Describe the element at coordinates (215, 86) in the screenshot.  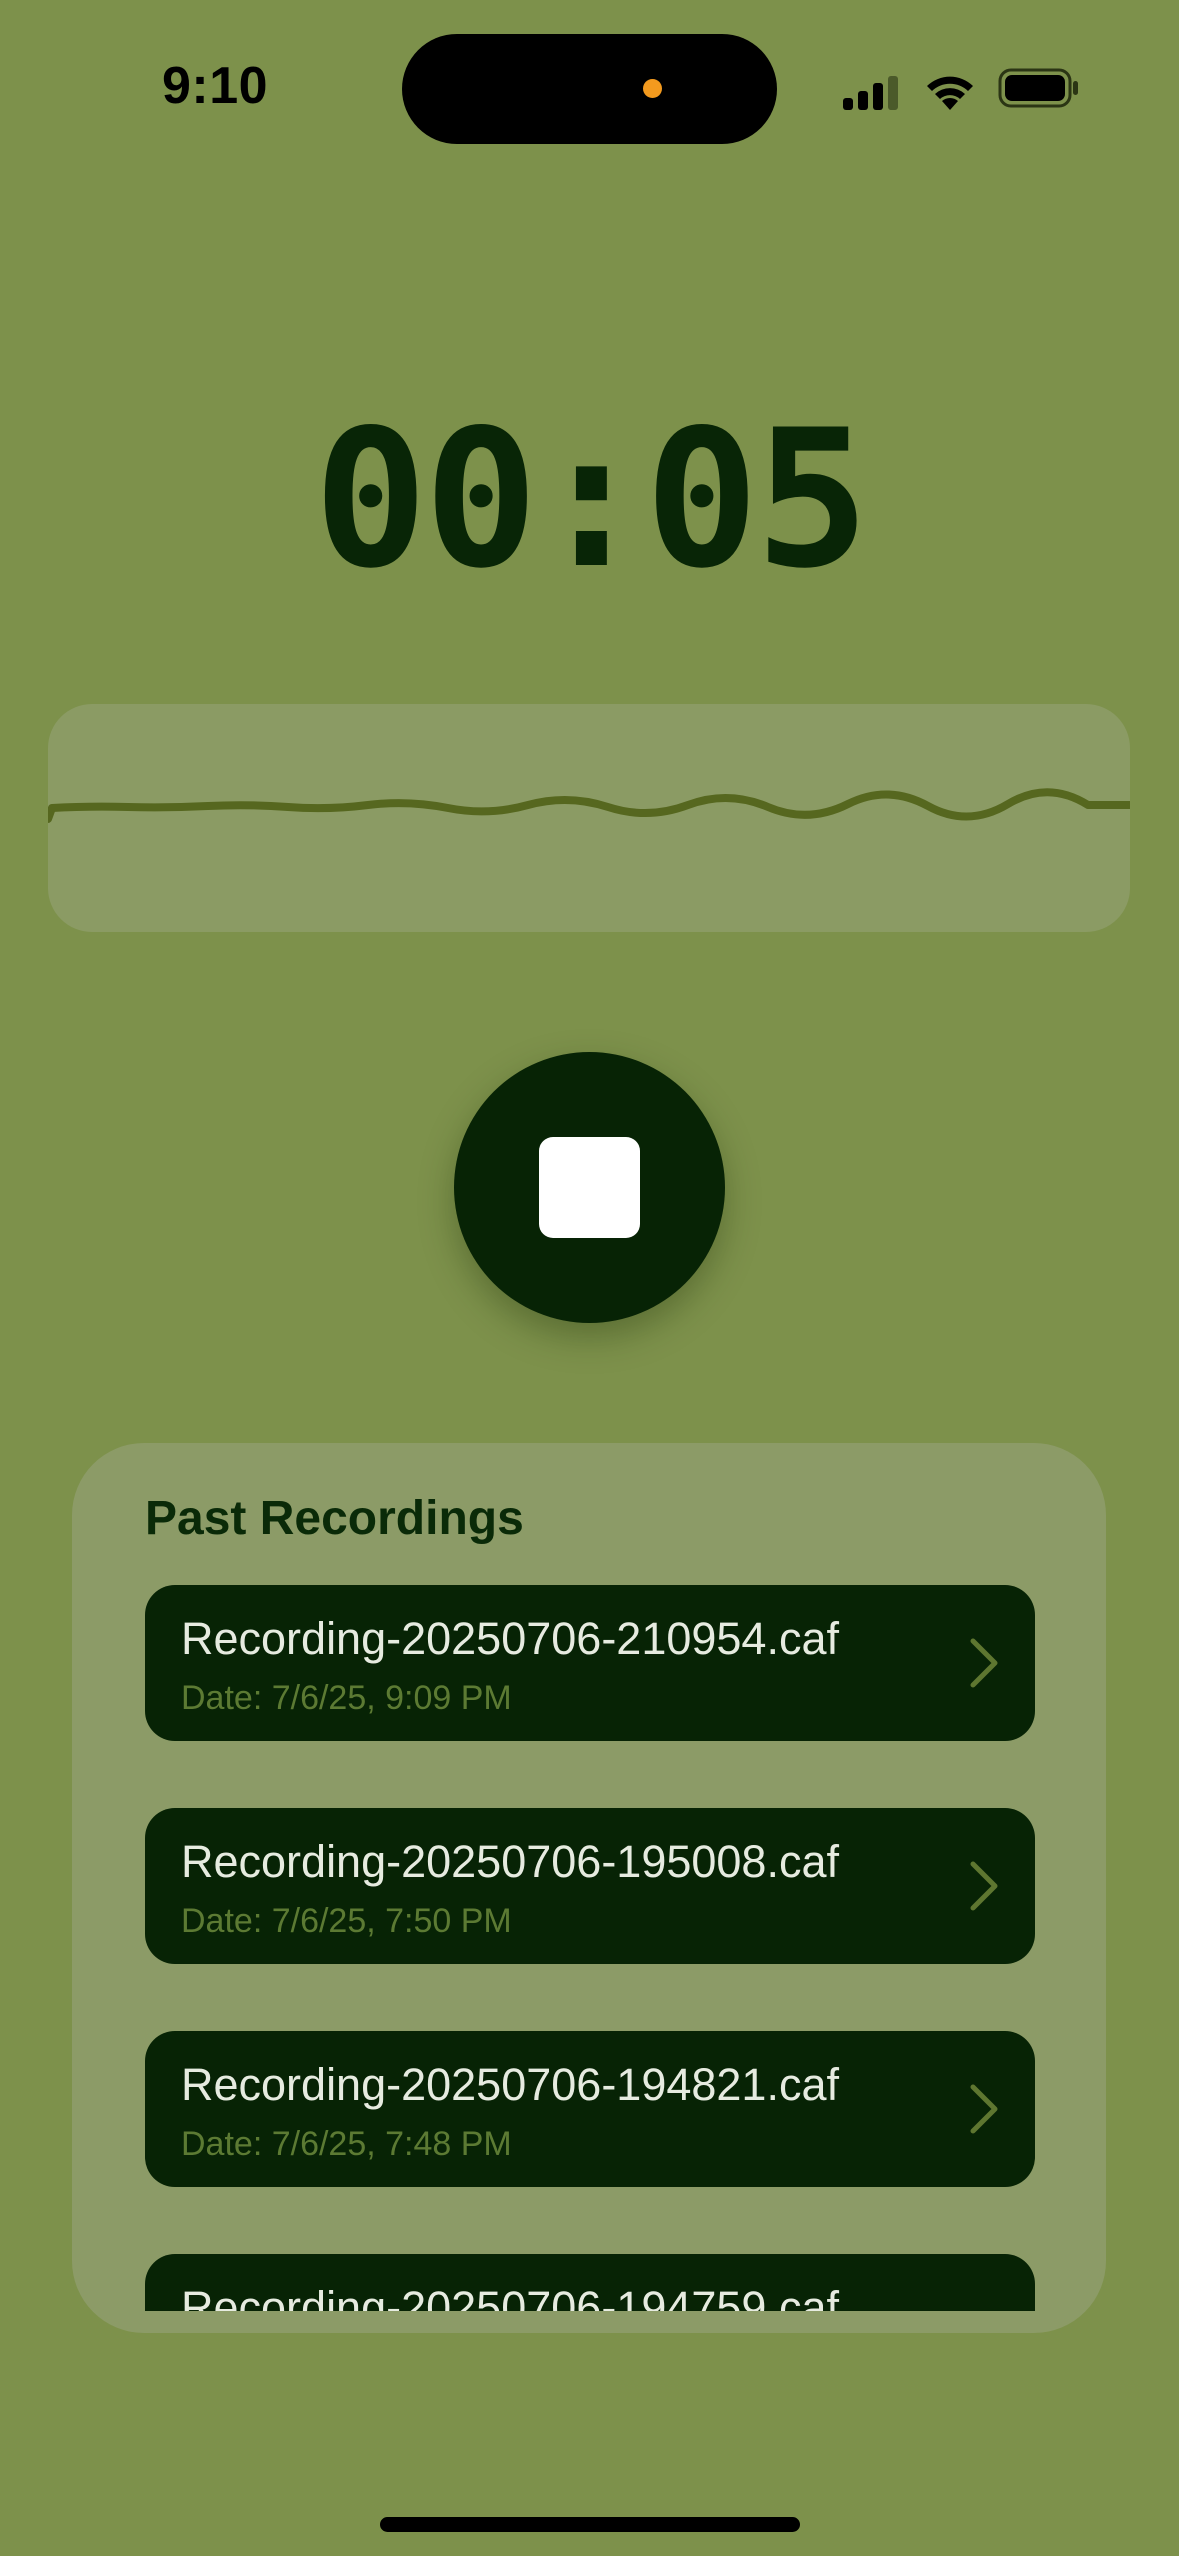
I see `status-time: 9:10` at that location.